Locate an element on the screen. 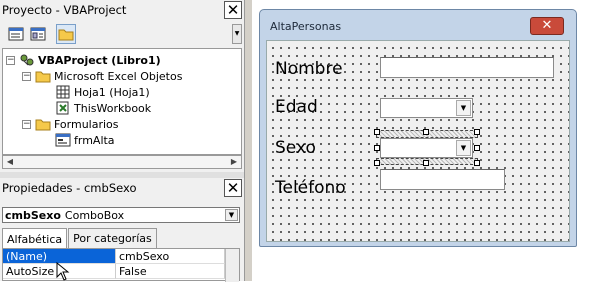 The width and height of the screenshot is (592, 282). project-panel-close-button: ✕ is located at coordinates (233, 10).